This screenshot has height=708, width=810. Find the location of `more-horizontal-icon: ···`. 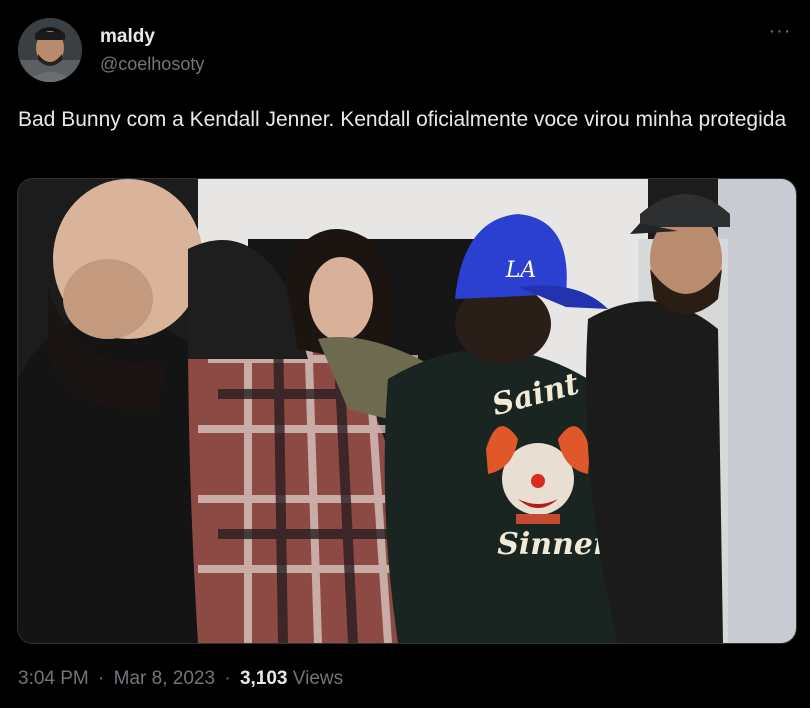

more-horizontal-icon: ··· is located at coordinates (780, 31).